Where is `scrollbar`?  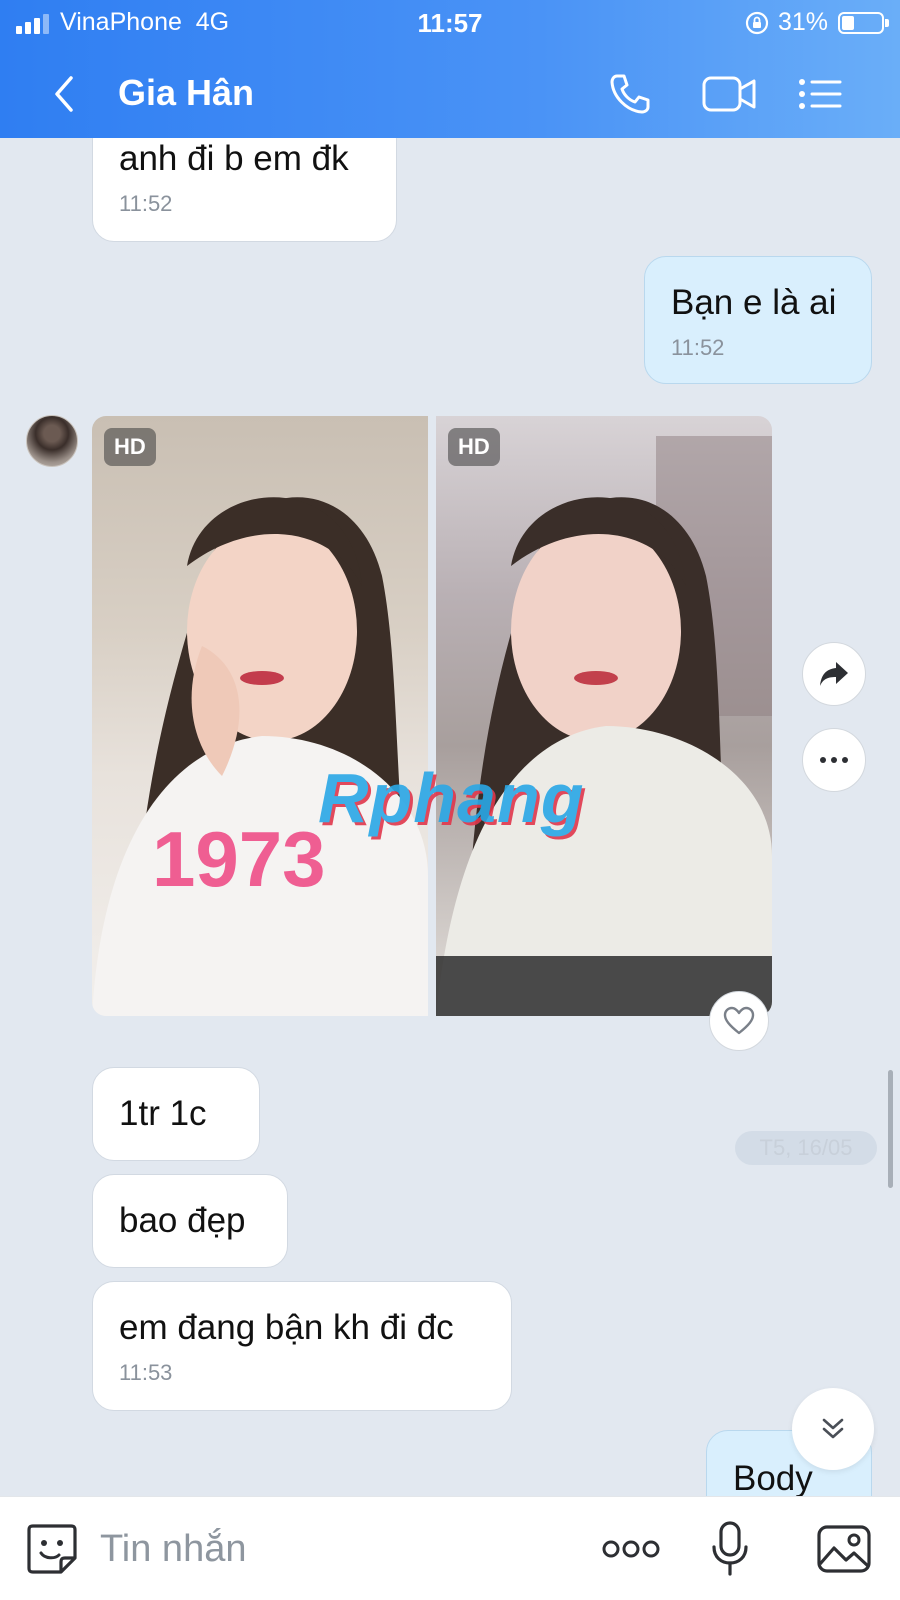 scrollbar is located at coordinates (890, 1129).